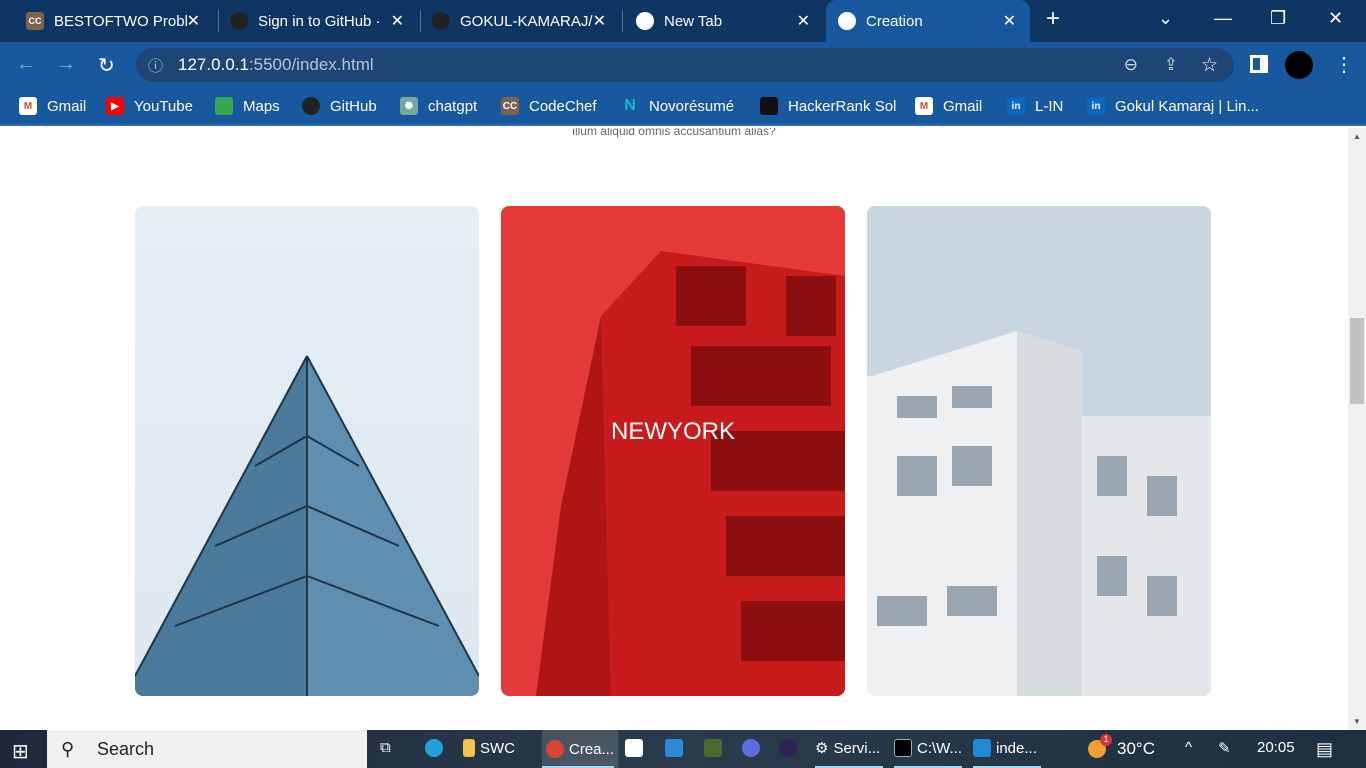 The width and height of the screenshot is (1366, 768). What do you see at coordinates (1035, 106) in the screenshot?
I see `bookmark-l-in: in L-IN` at bounding box center [1035, 106].